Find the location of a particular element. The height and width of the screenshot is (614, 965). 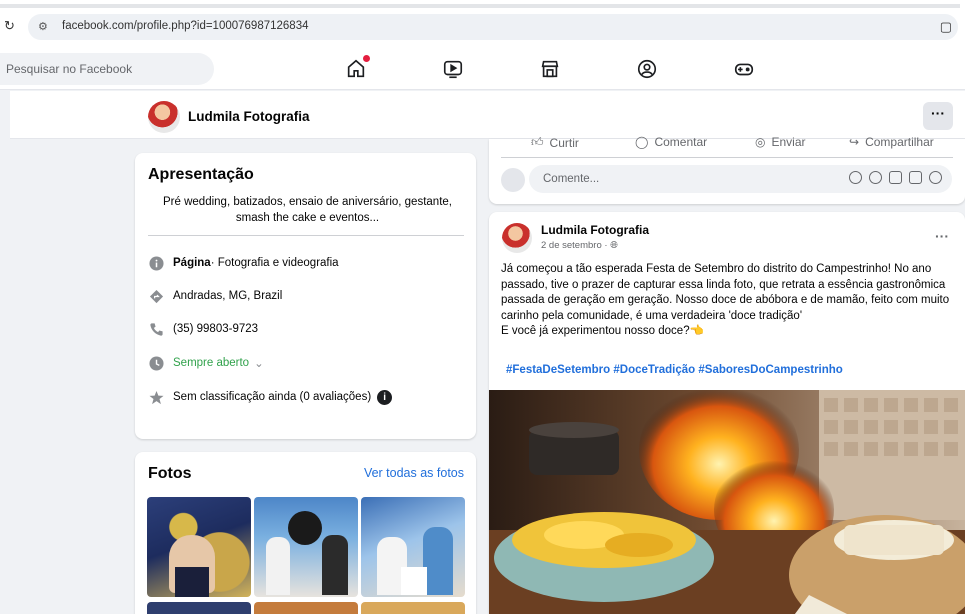

location-icon is located at coordinates (156, 296).